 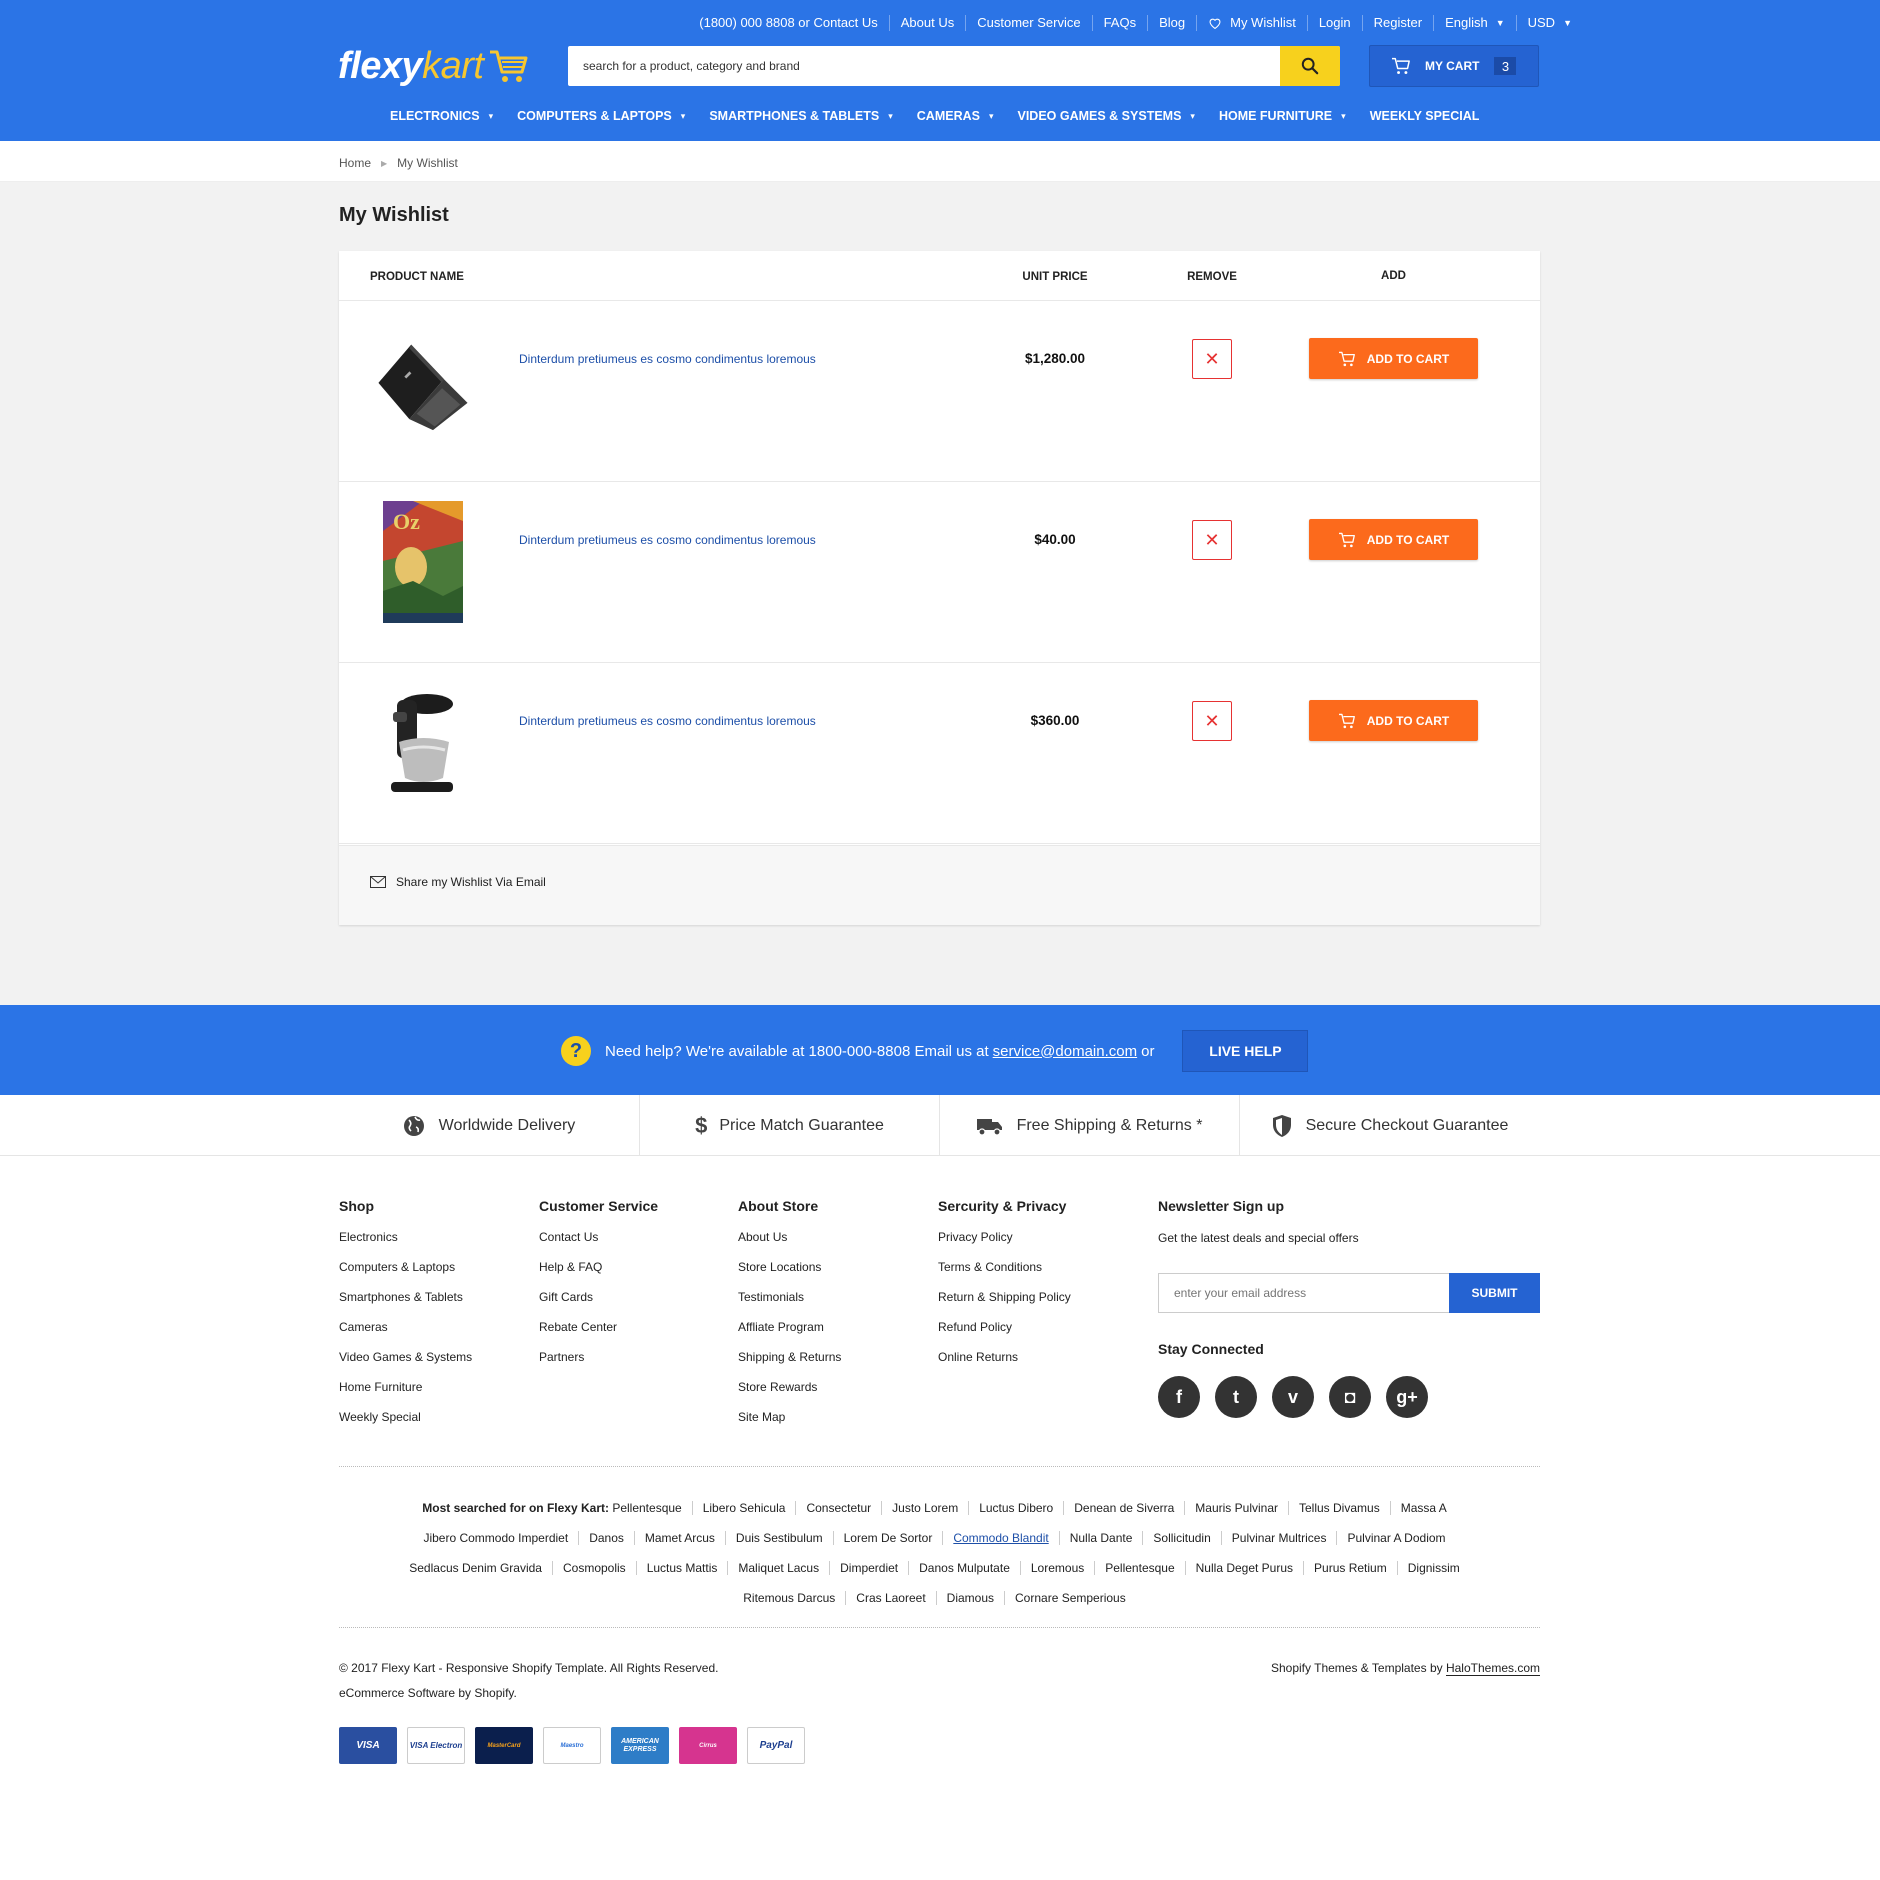 I want to click on search-tag-link: Mauris Pulvinar, so click(x=1236, y=1508).